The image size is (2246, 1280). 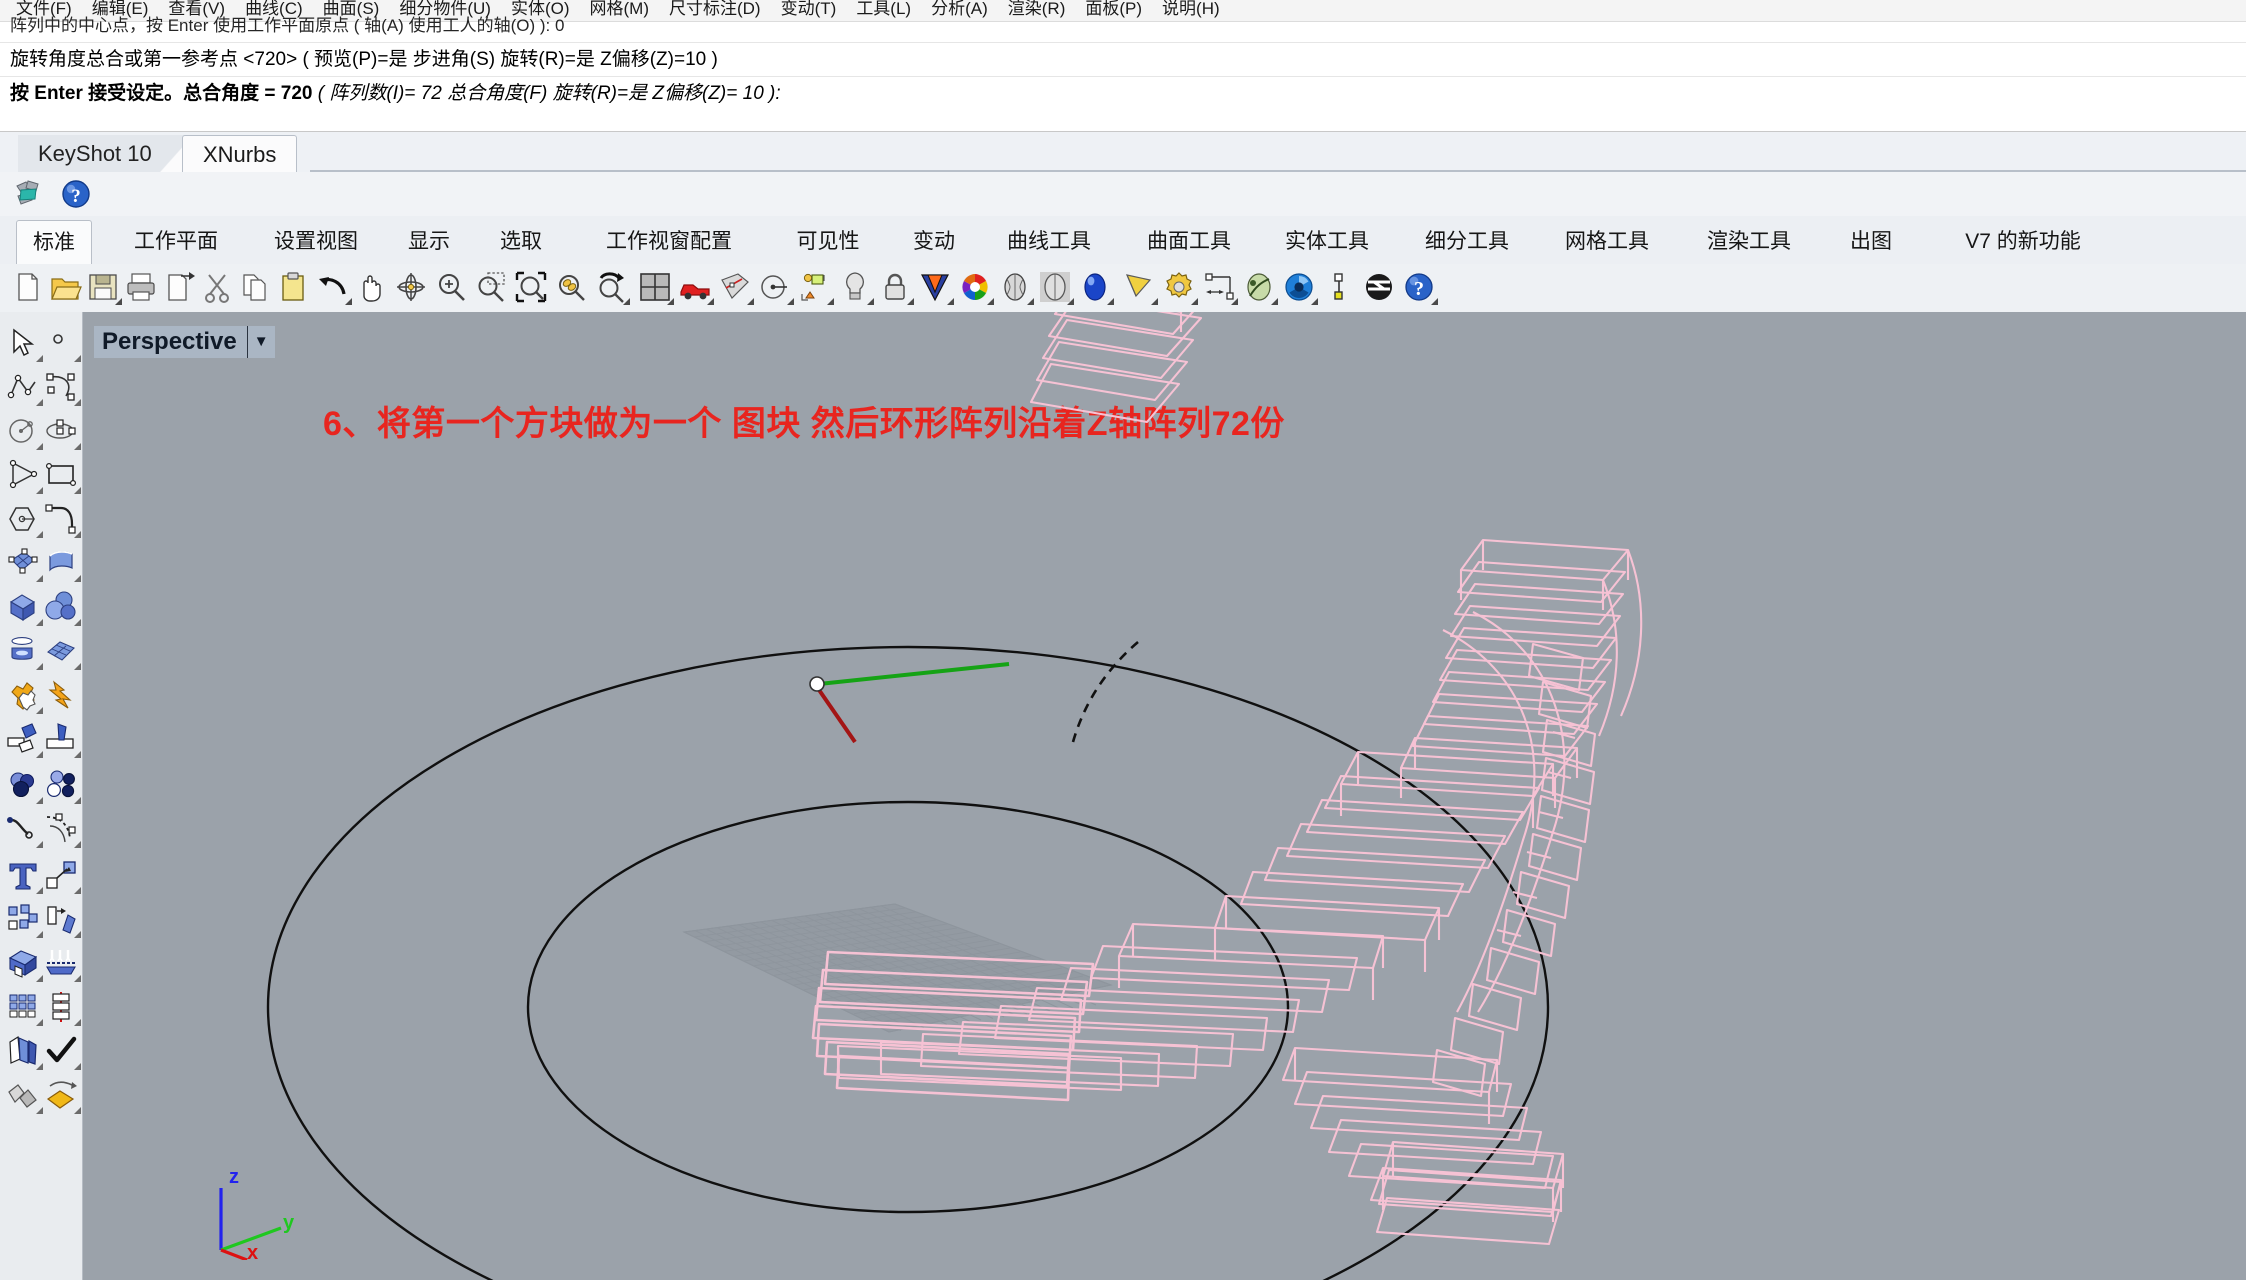 I want to click on cylinder-solid-icon, so click(x=24, y=652).